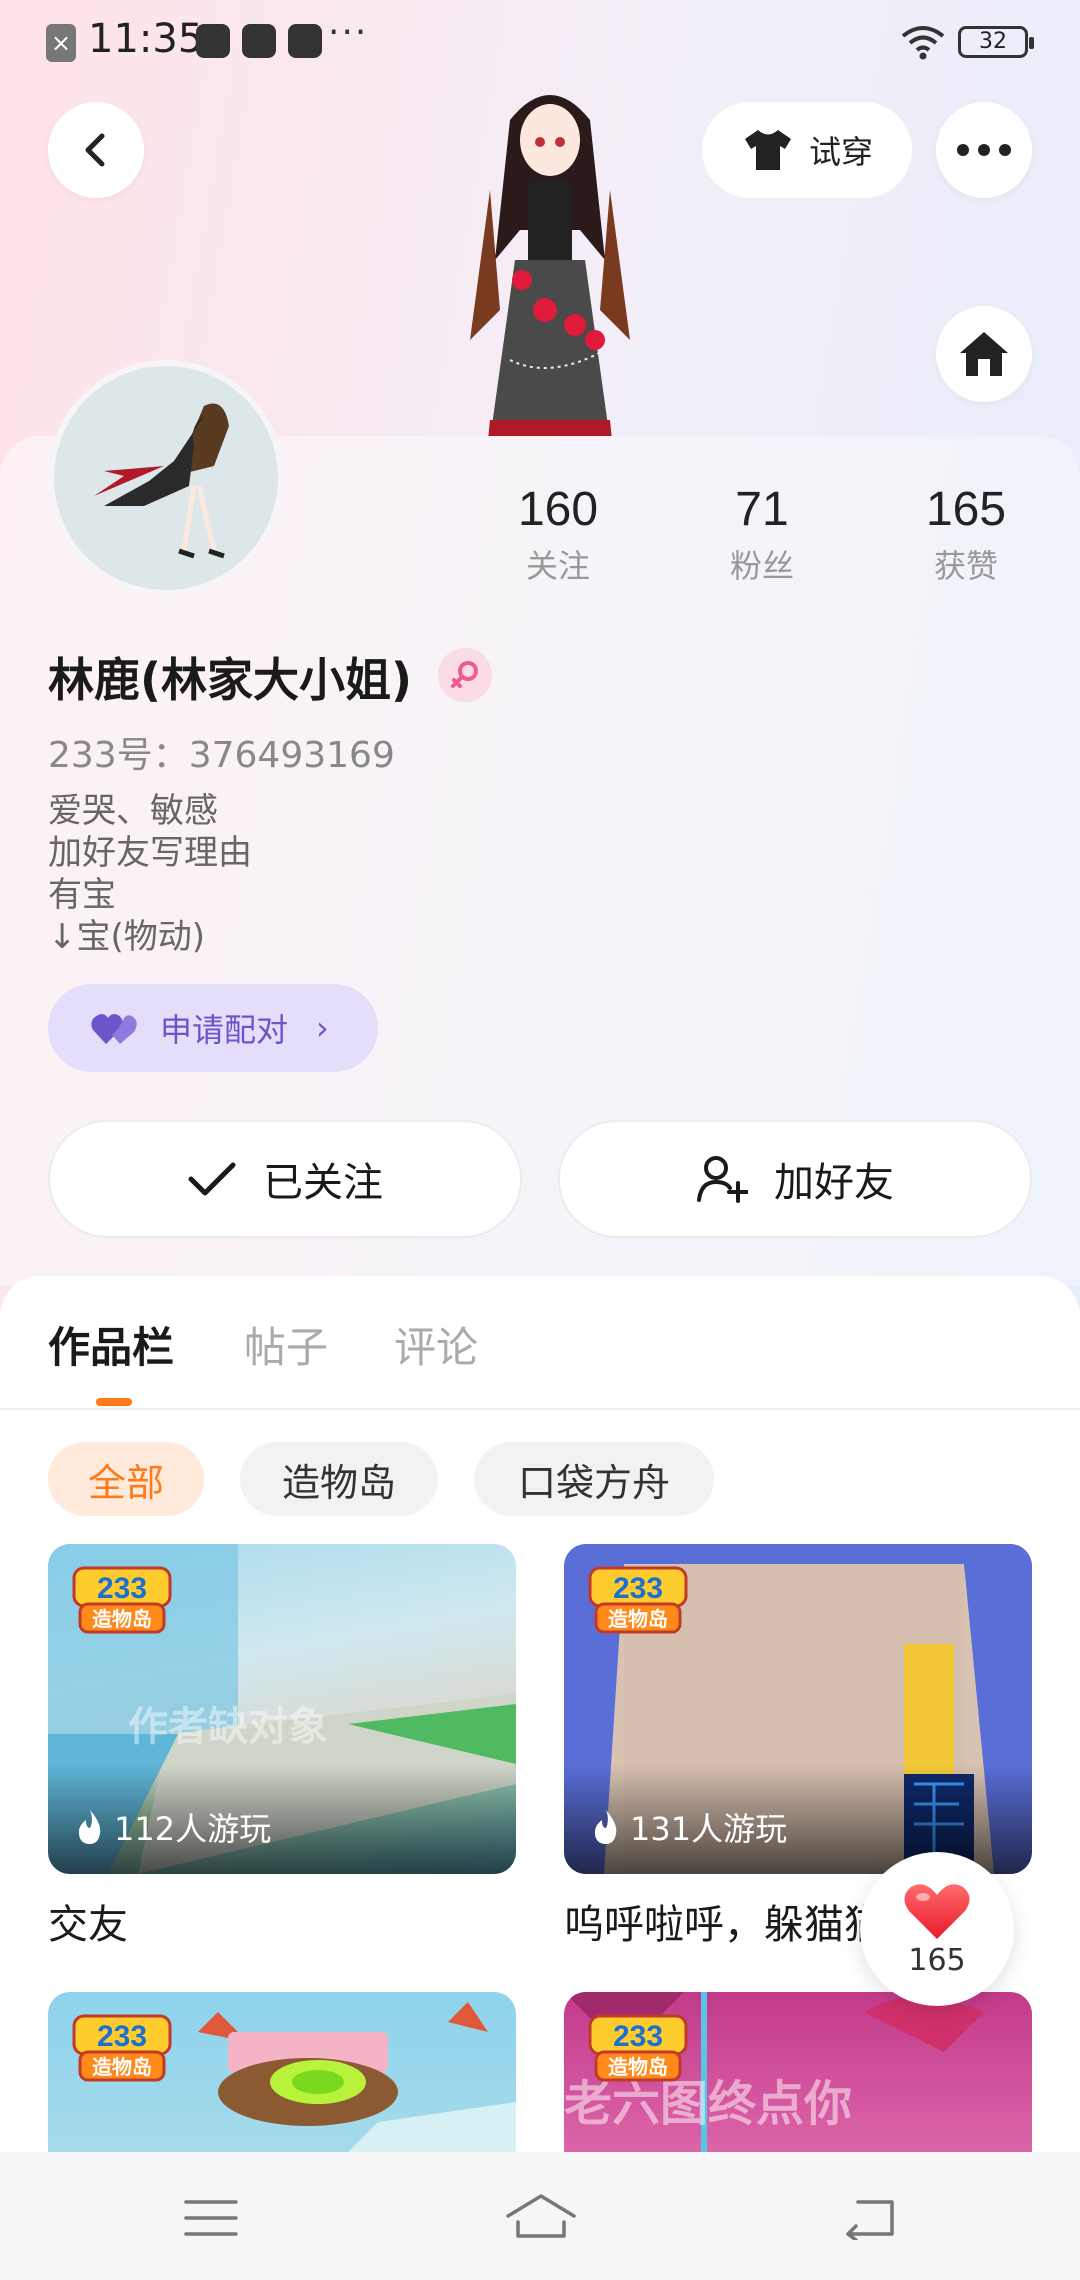 This screenshot has height=2280, width=1080. I want to click on battery-indicator: 32, so click(996, 42).